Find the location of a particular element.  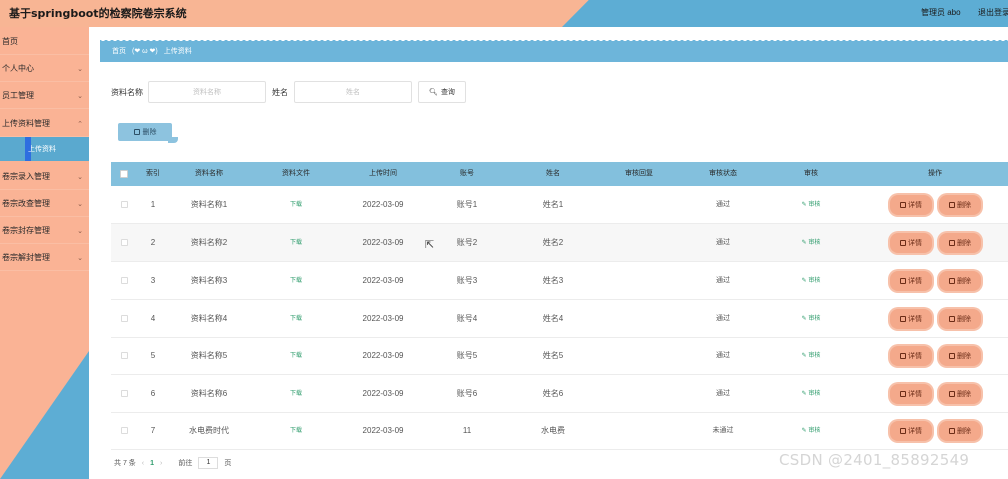

col-account: 账号 is located at coordinates (467, 173).